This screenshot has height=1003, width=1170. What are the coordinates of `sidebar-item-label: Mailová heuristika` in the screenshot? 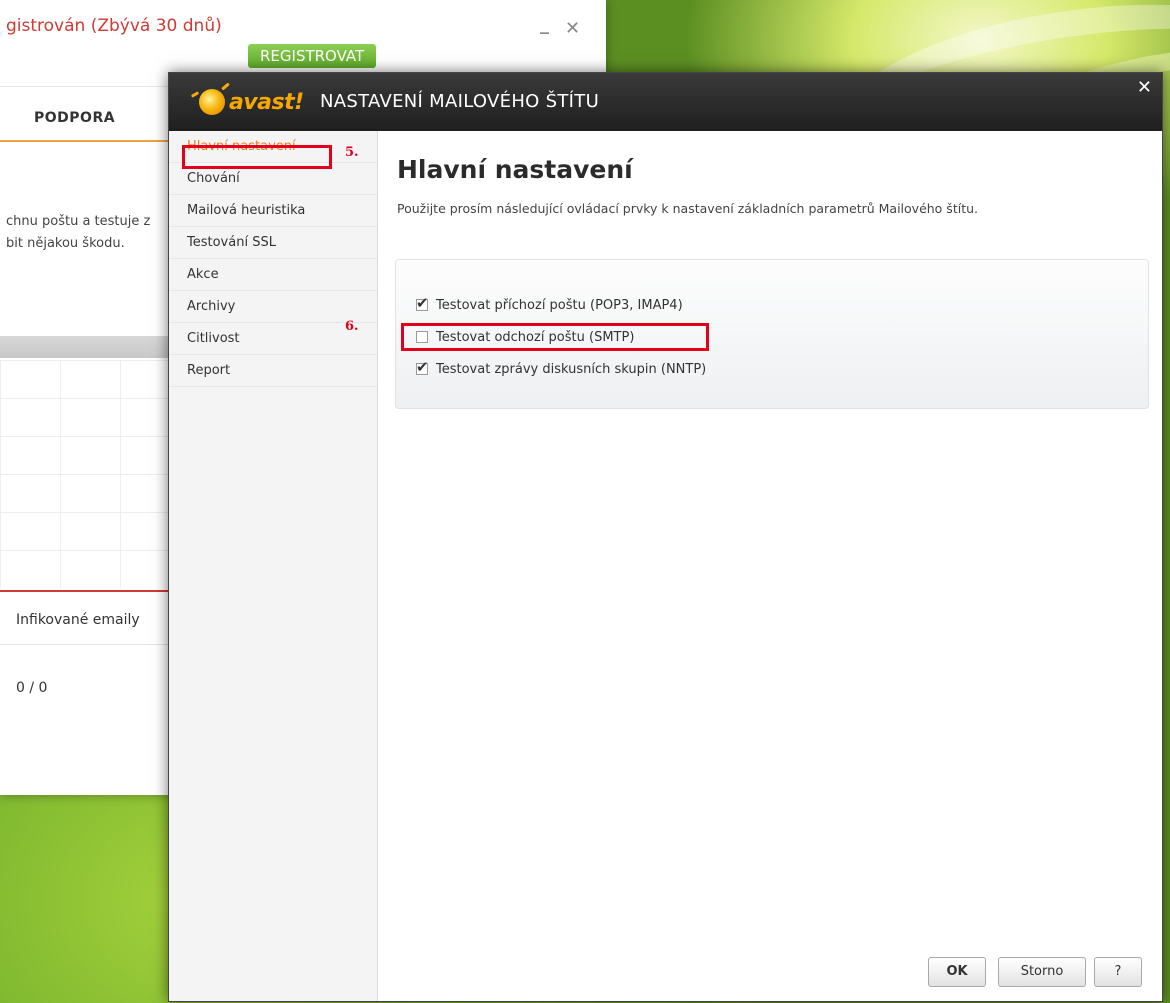 It's located at (246, 210).